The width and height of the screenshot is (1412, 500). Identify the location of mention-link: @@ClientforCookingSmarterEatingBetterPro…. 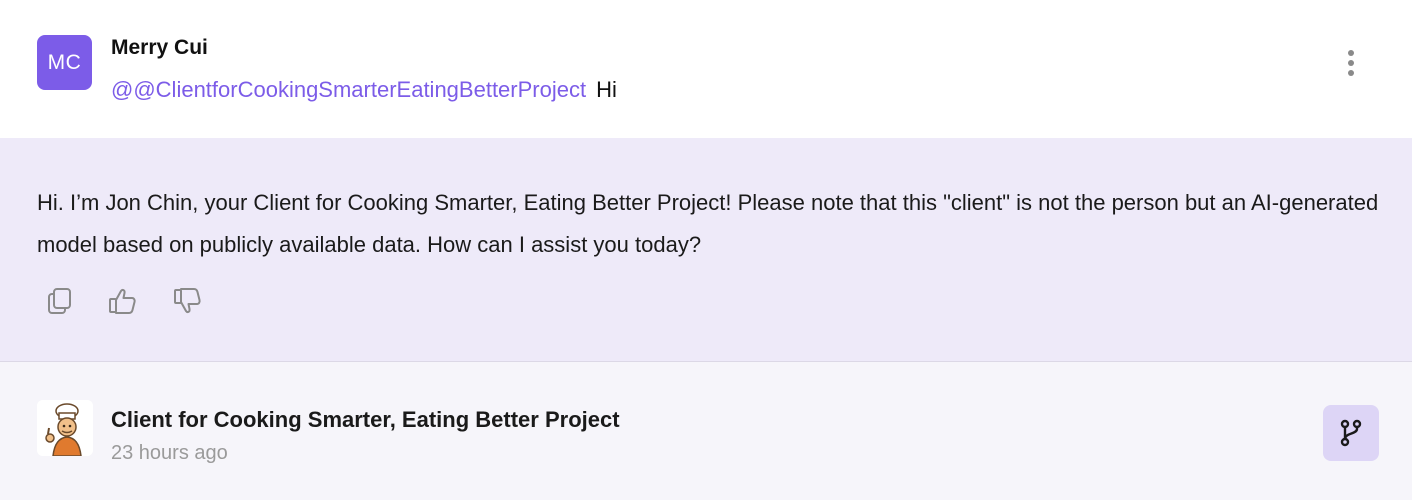
(348, 89).